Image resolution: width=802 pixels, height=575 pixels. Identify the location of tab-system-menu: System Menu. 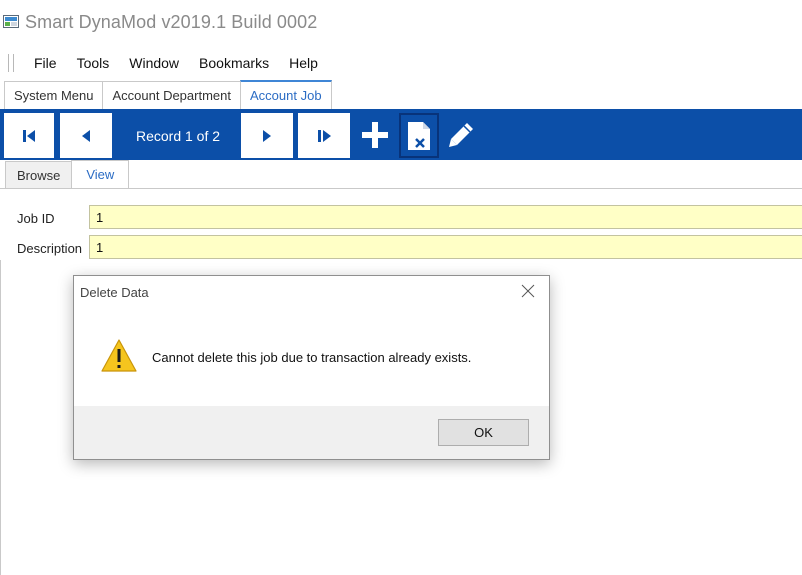
(54, 95).